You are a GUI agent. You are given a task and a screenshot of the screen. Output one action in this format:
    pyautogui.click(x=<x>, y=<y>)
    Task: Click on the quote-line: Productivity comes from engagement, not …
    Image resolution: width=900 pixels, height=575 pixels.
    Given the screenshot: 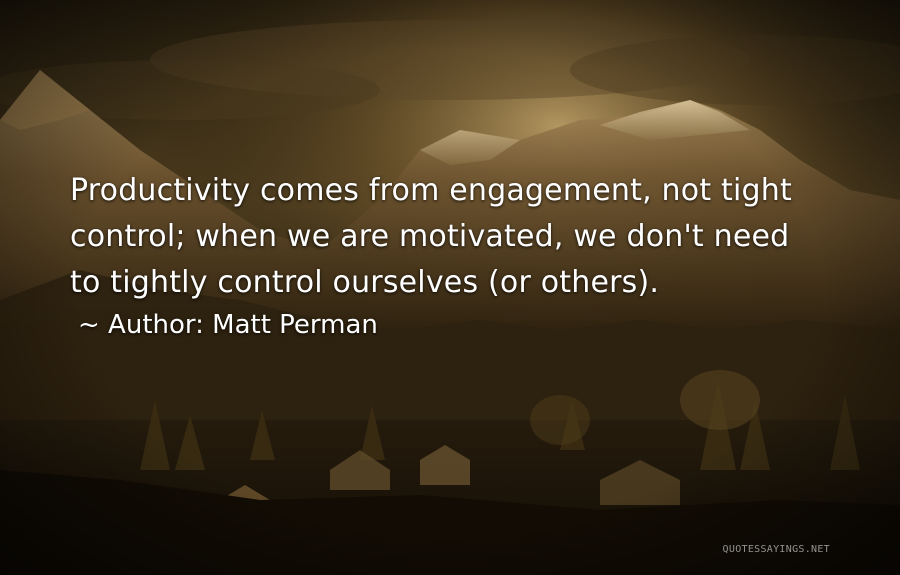 What is the action you would take?
    pyautogui.click(x=431, y=190)
    